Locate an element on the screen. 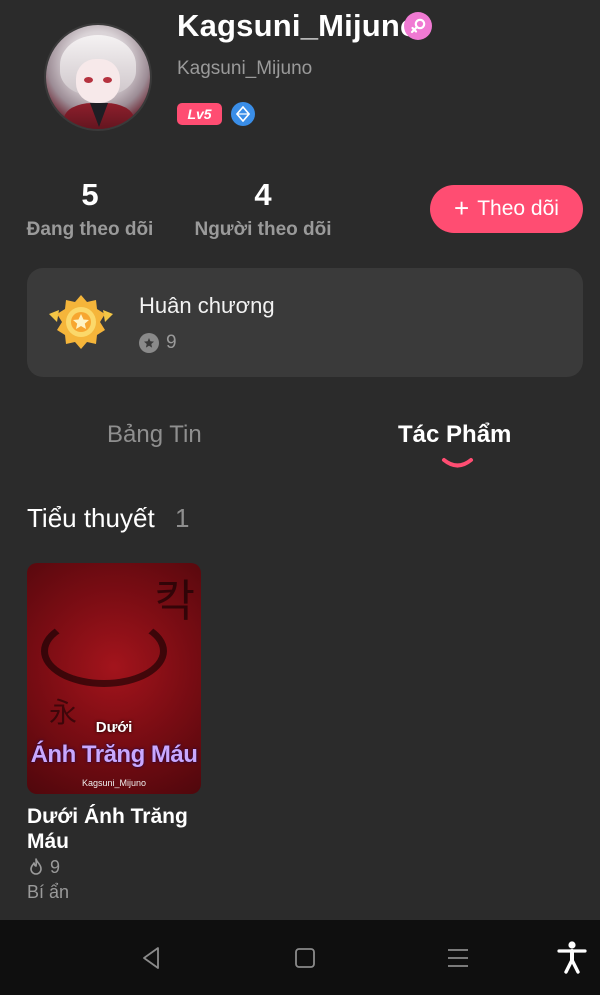 The width and height of the screenshot is (600, 995). female-symbol-icon is located at coordinates (418, 26).